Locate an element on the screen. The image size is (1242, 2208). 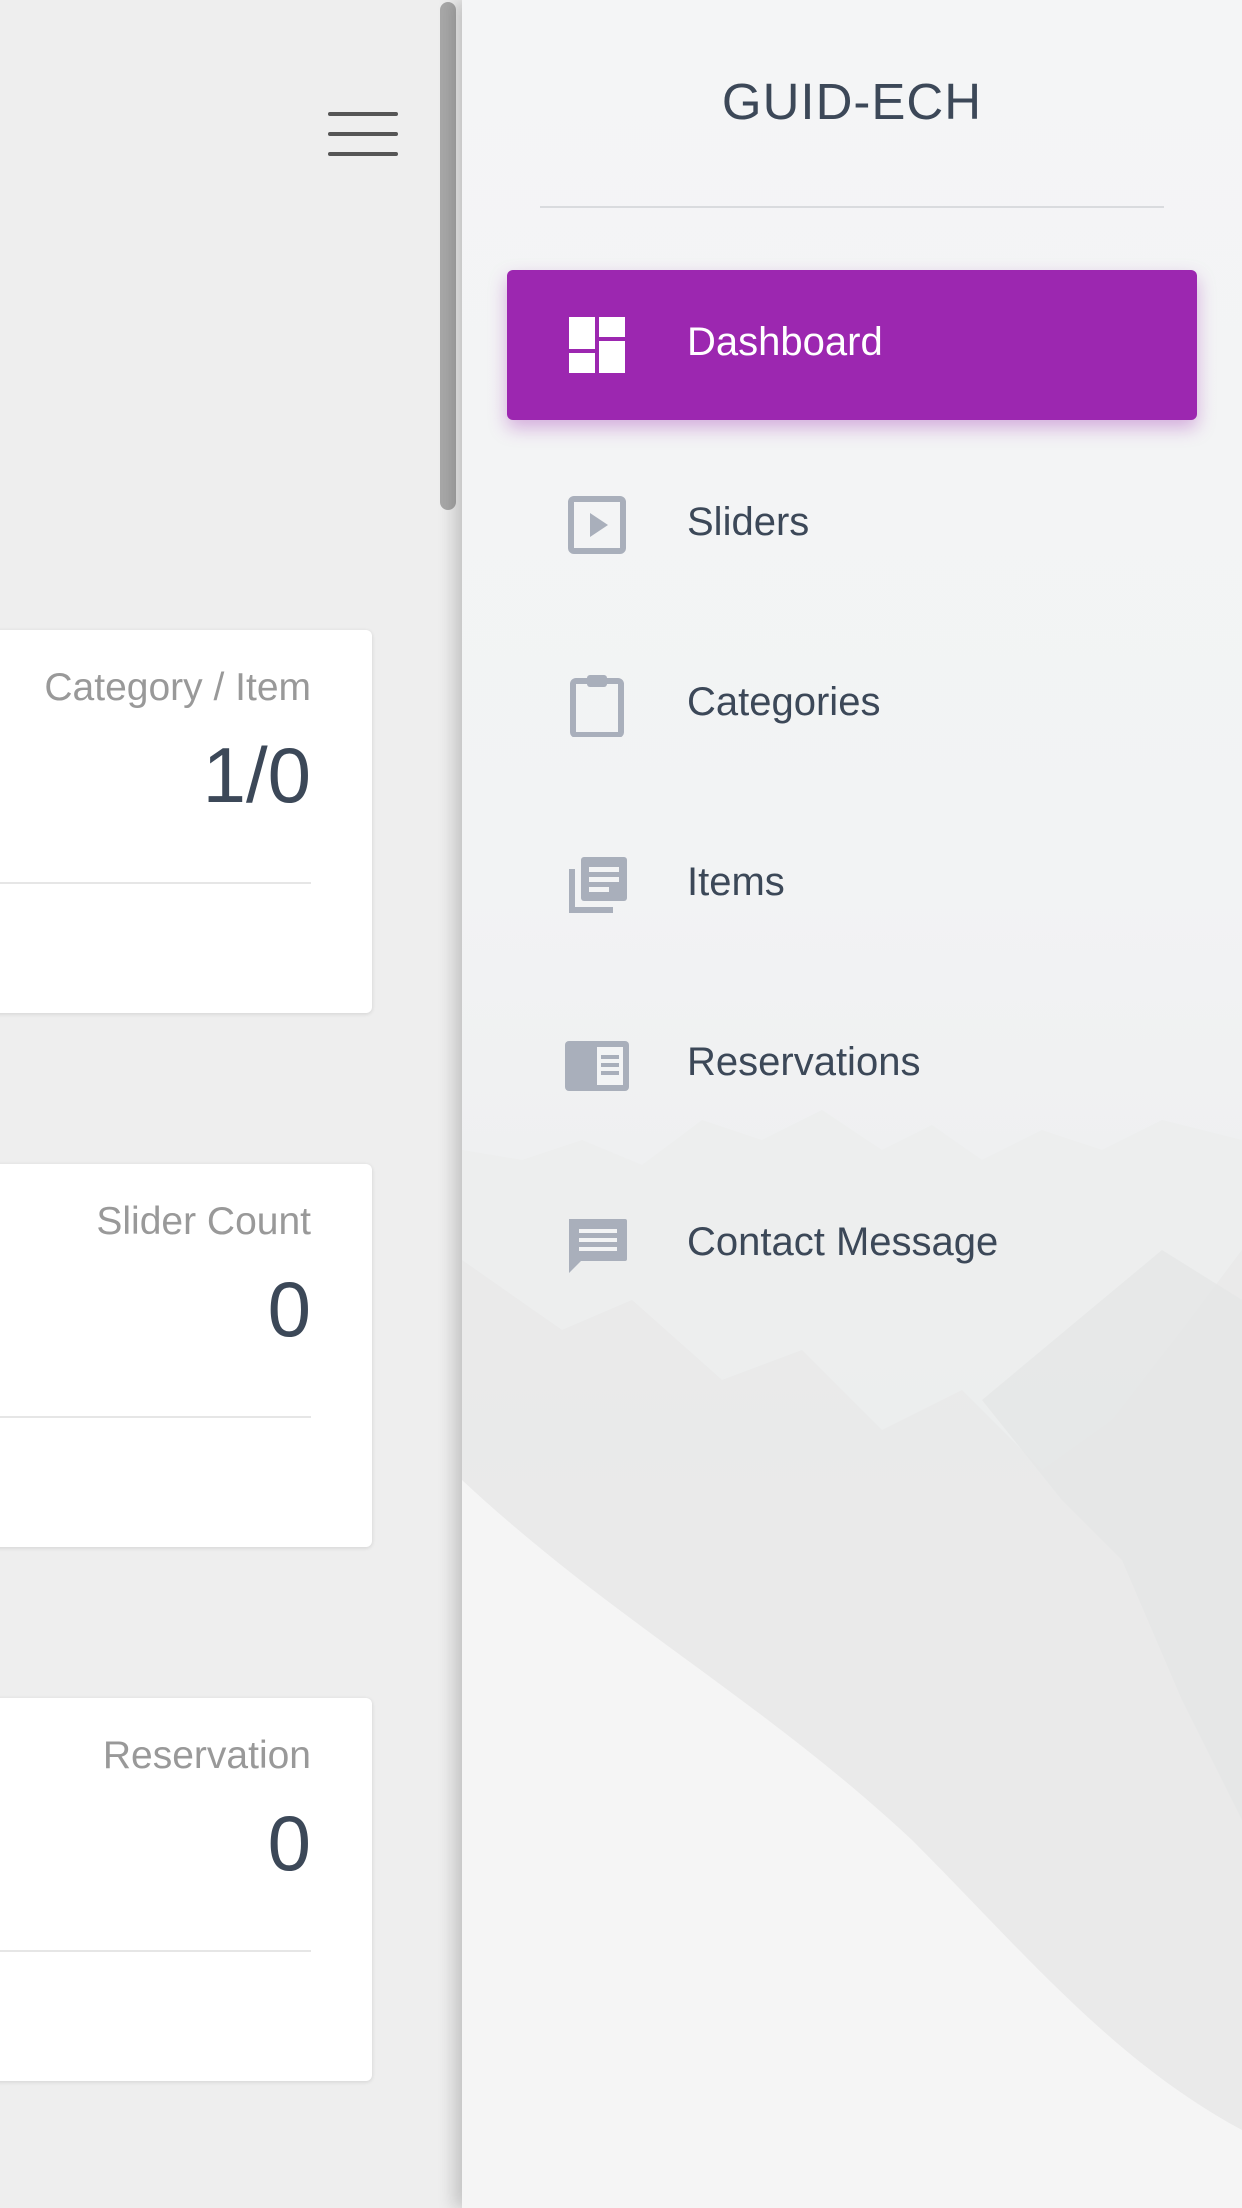
sidebar-item-categories: Categories is located at coordinates (852, 705).